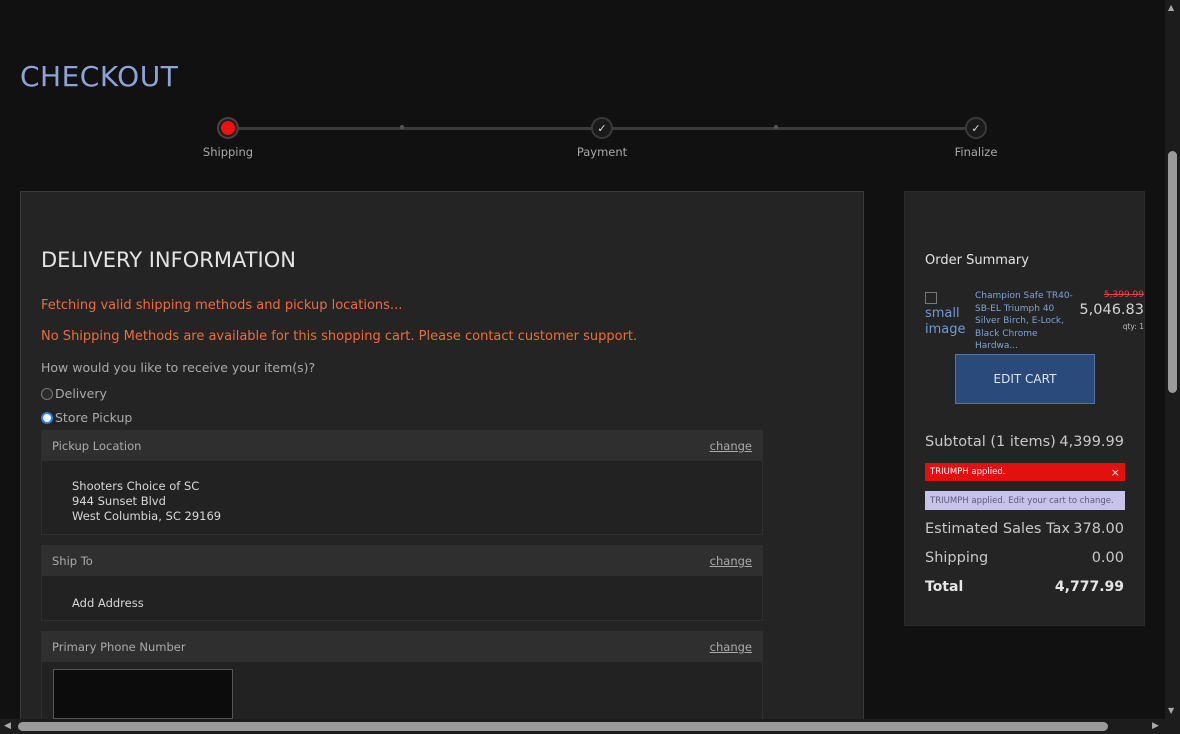 This screenshot has height=734, width=1180. I want to click on product-price: 5,046.83, so click(1111, 310).